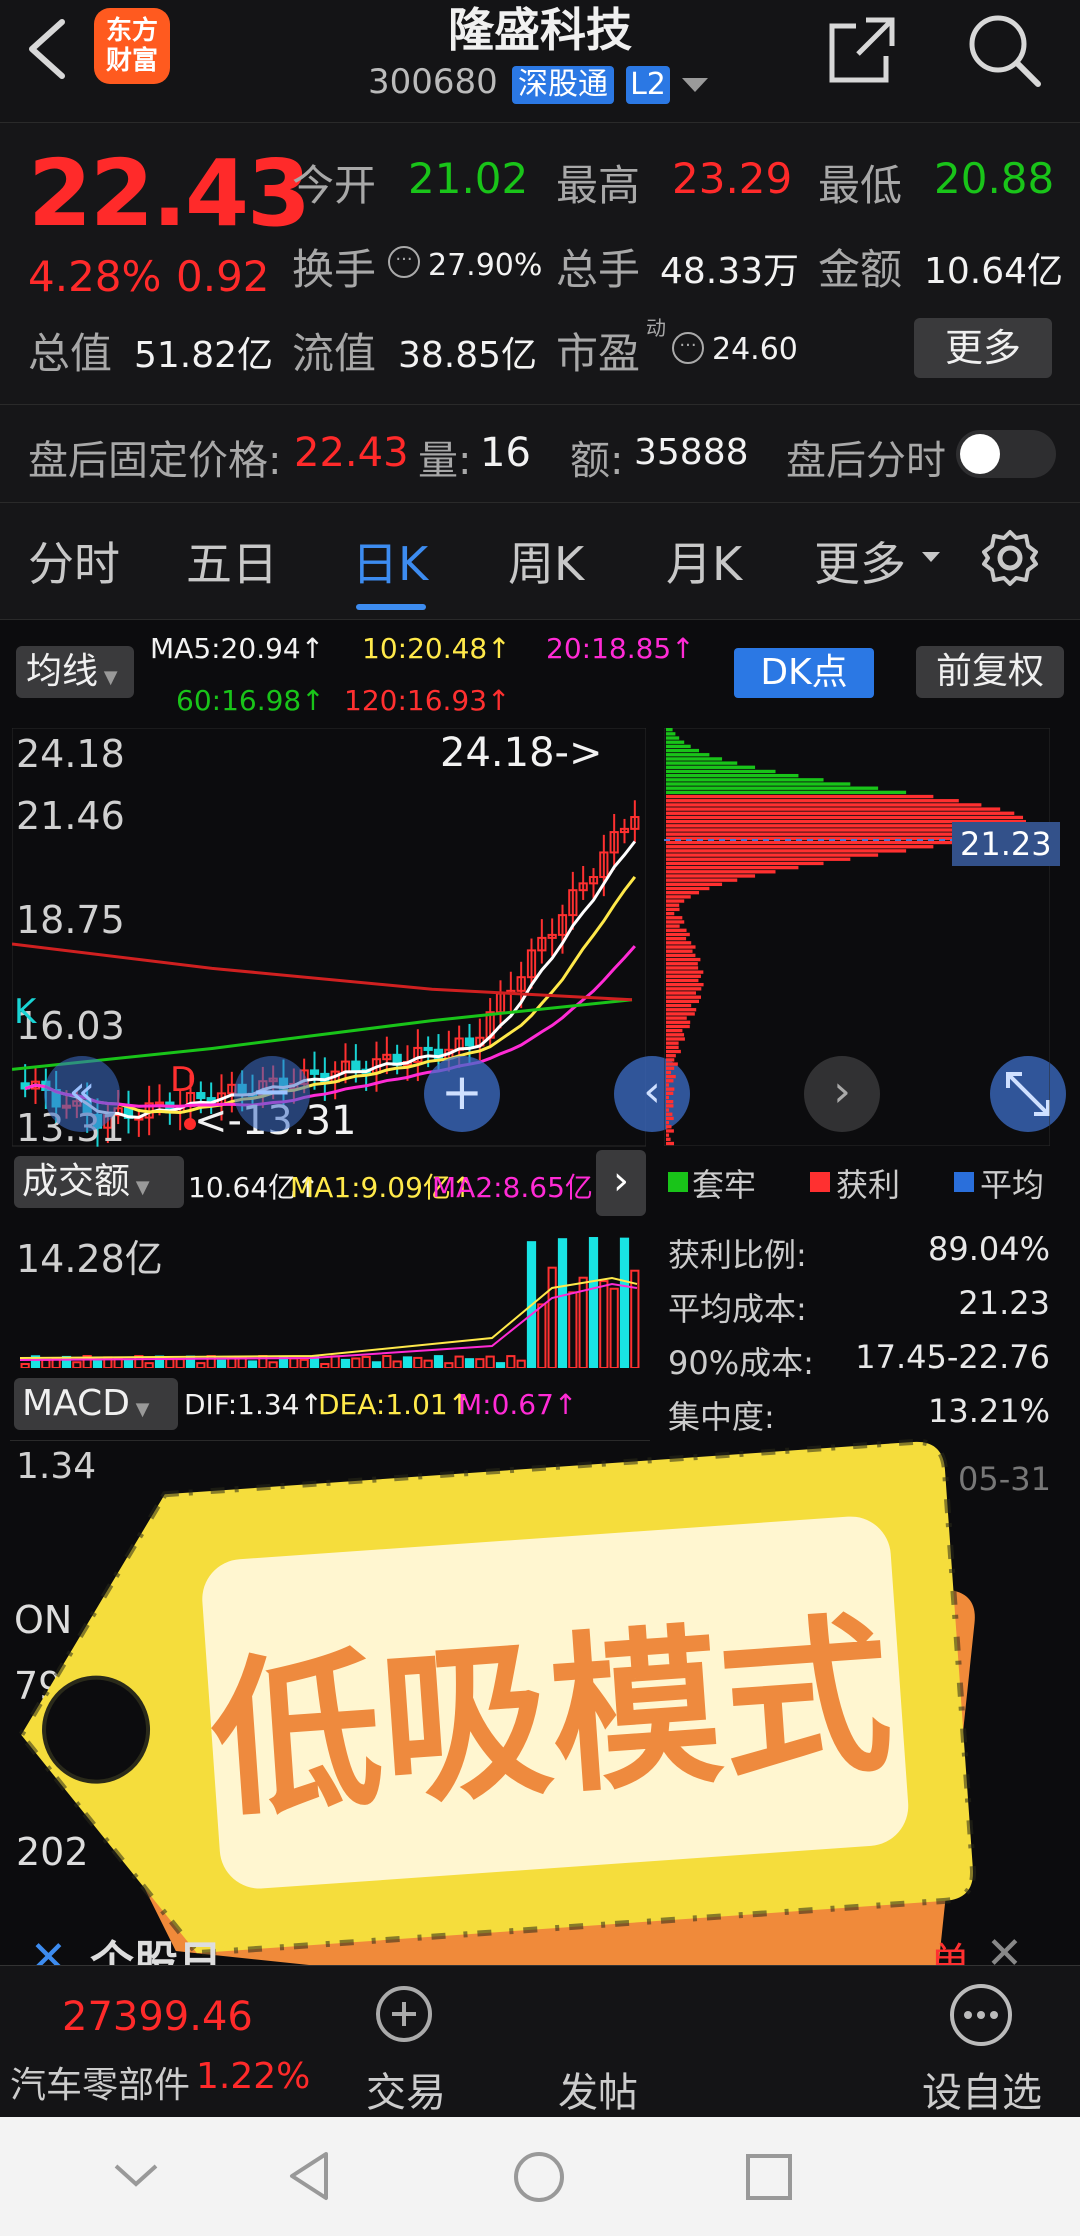 Image resolution: width=1080 pixels, height=2236 pixels. I want to click on nav-home-icon, so click(539, 2177).